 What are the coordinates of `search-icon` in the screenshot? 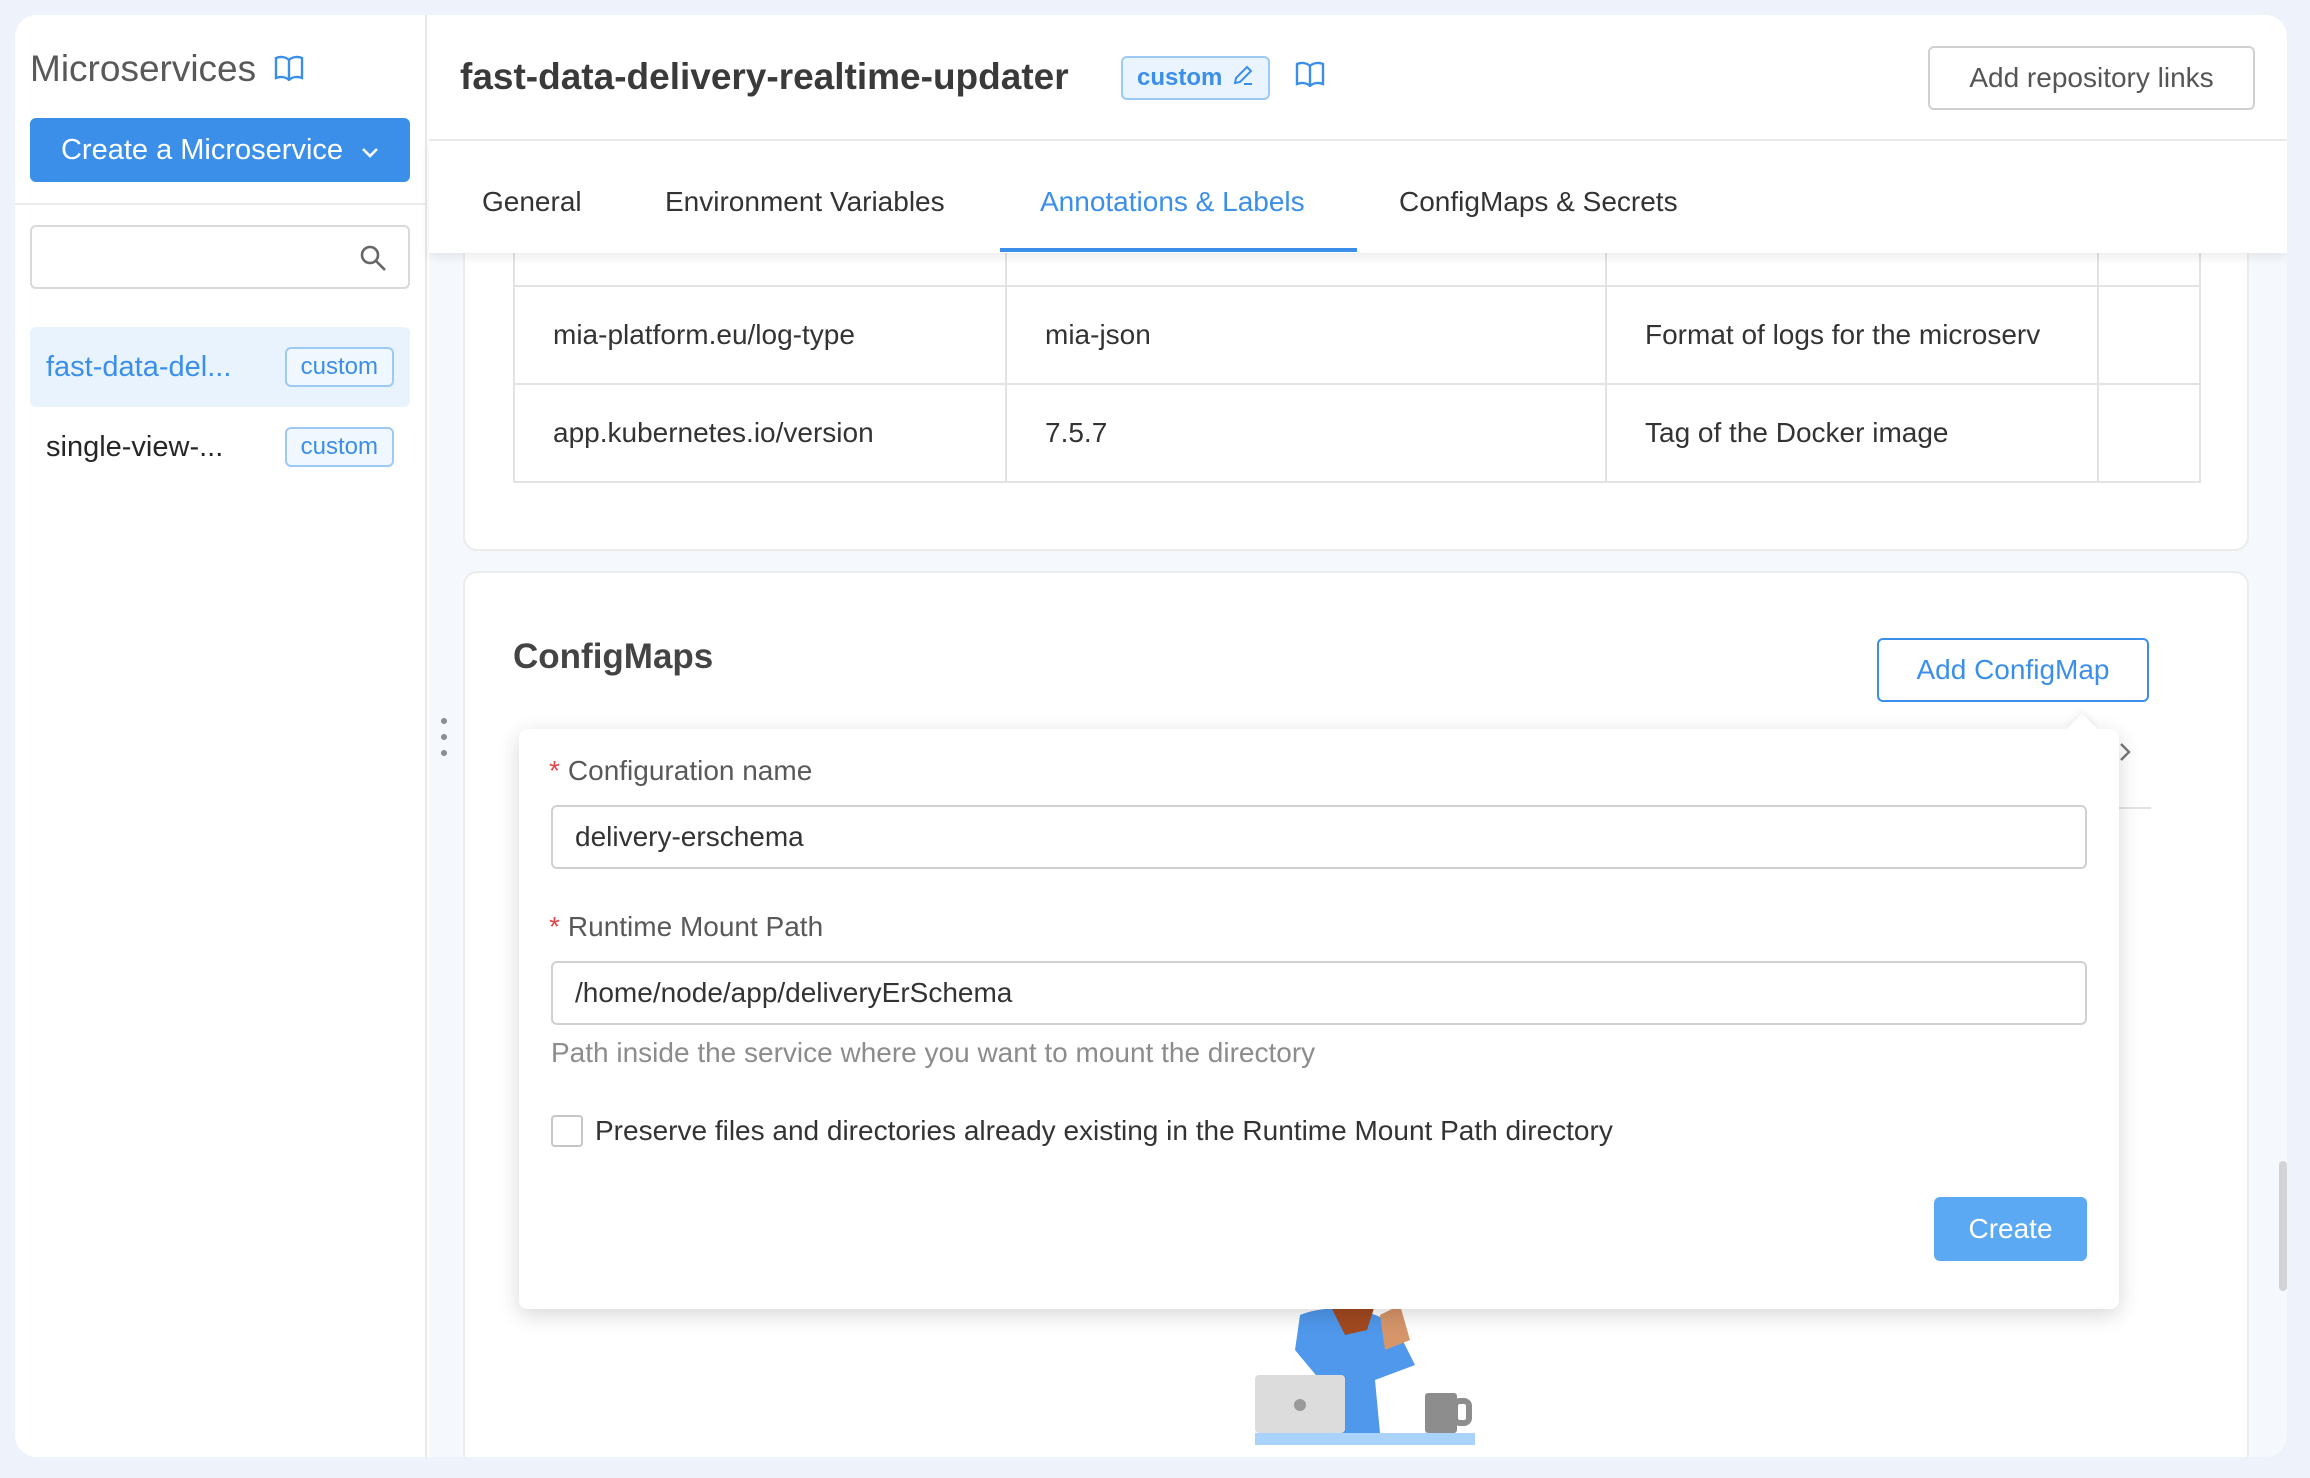 It's located at (373, 260).